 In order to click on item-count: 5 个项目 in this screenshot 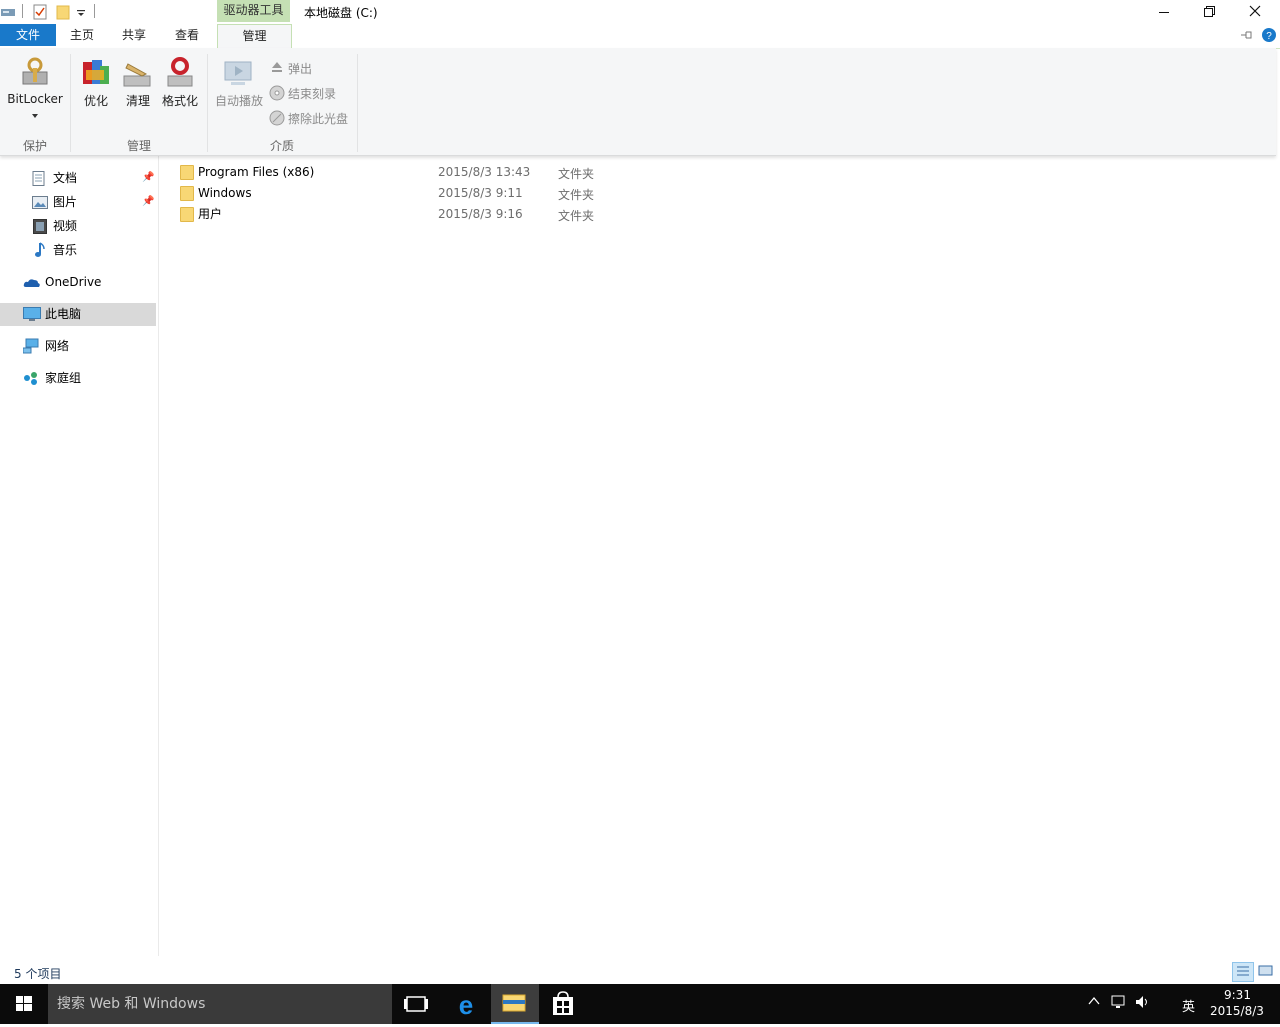, I will do `click(38, 974)`.